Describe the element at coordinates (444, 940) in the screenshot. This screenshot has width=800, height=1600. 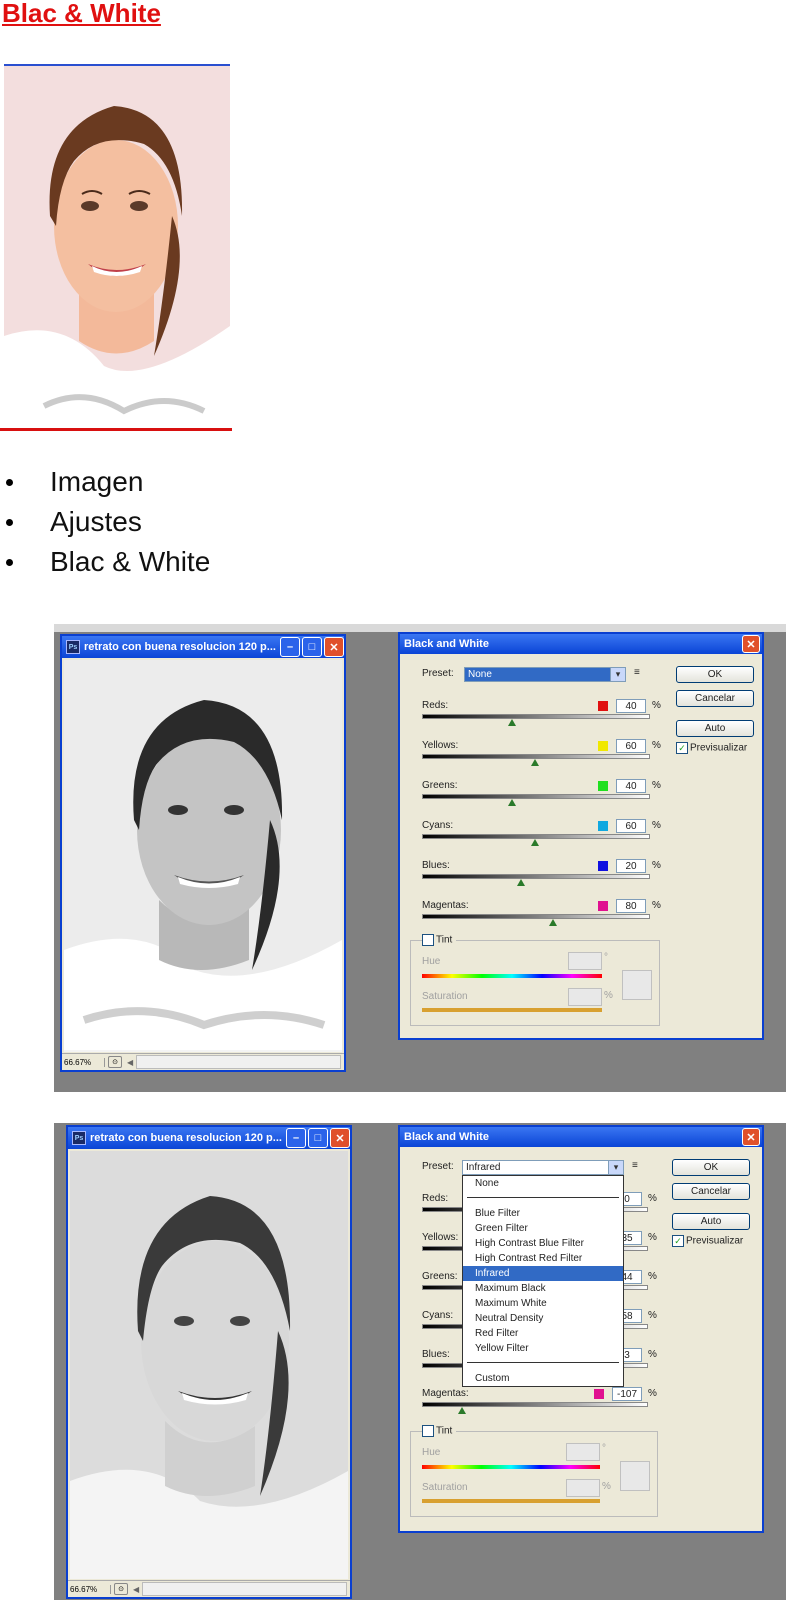
I see `tint-label: Tint` at that location.